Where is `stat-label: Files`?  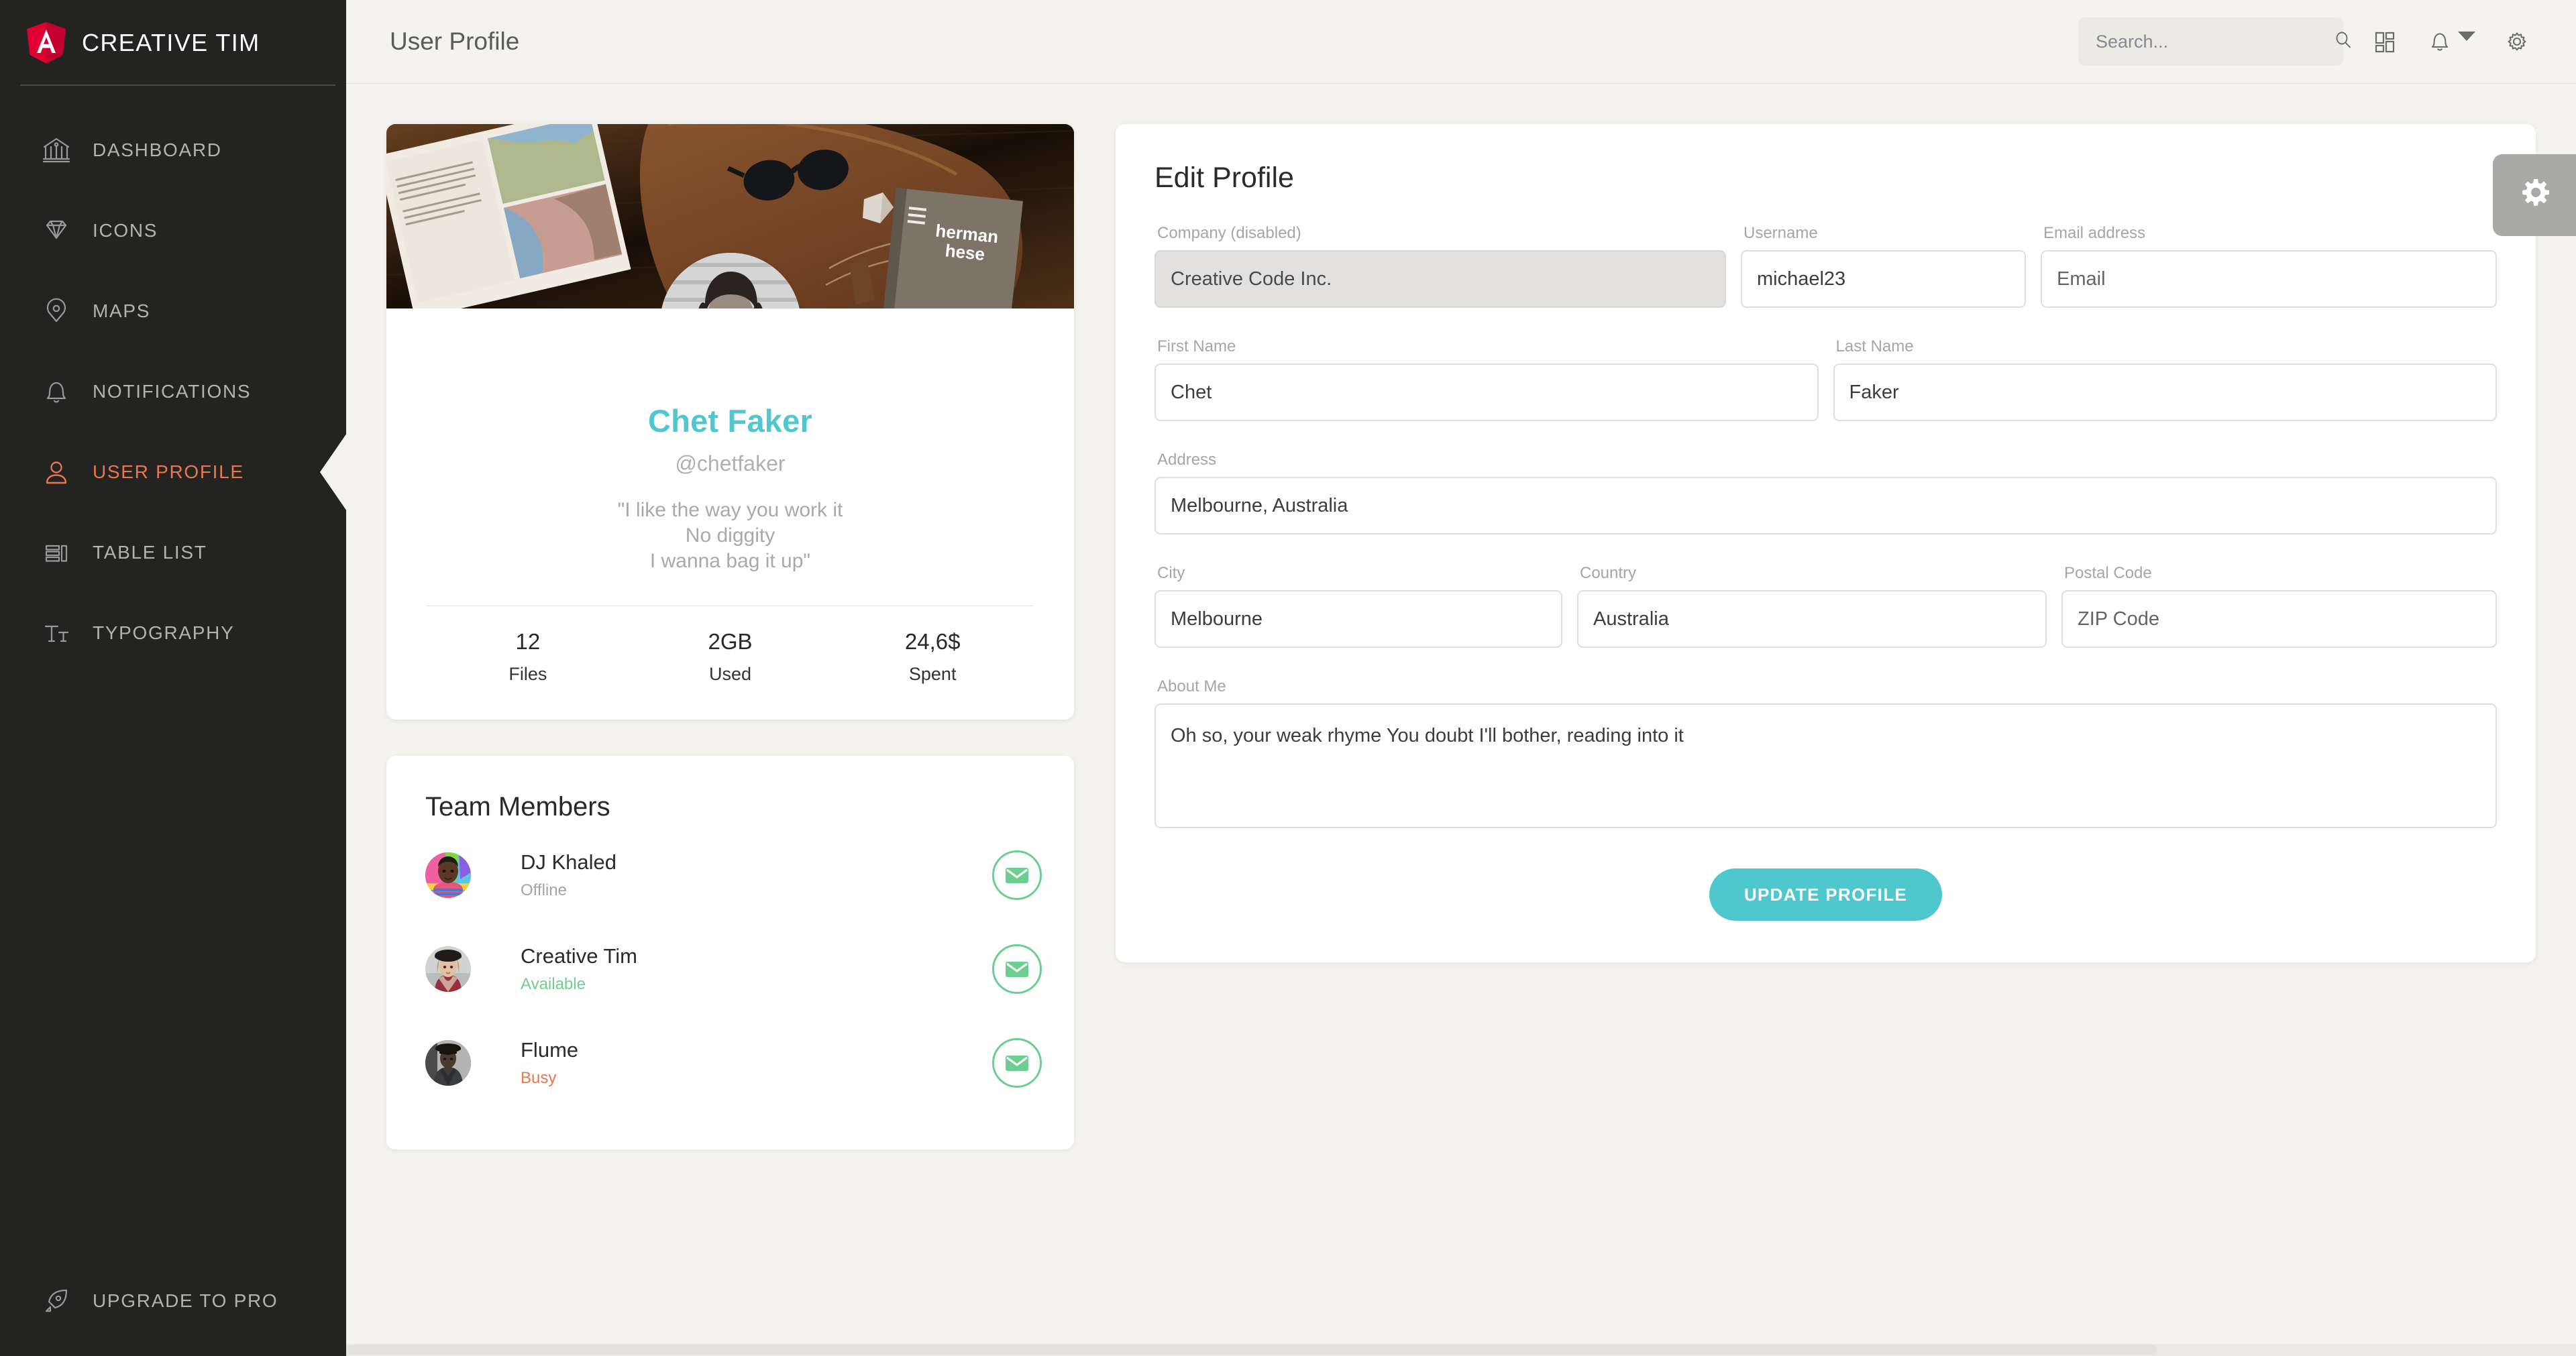 stat-label: Files is located at coordinates (527, 674).